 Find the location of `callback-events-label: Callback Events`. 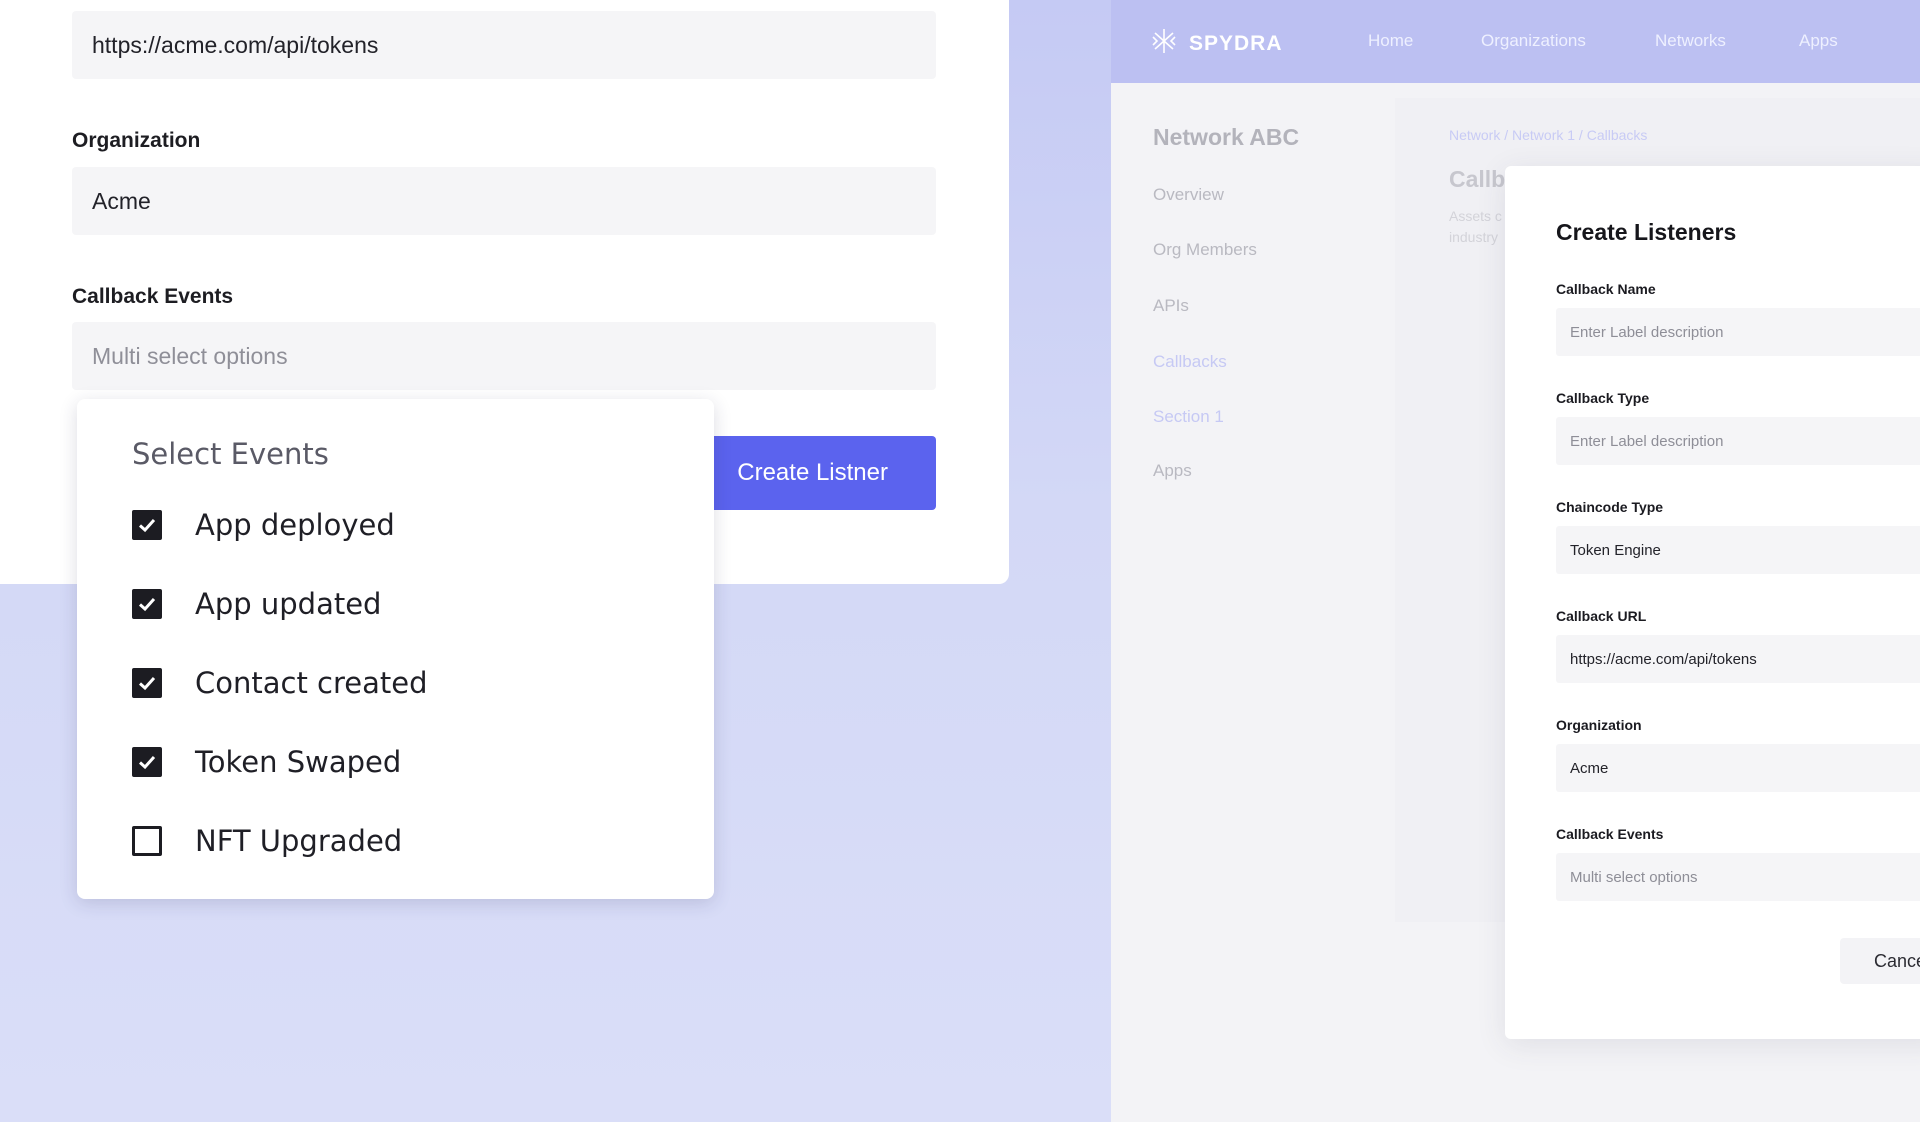

callback-events-label: Callback Events is located at coordinates (153, 296).